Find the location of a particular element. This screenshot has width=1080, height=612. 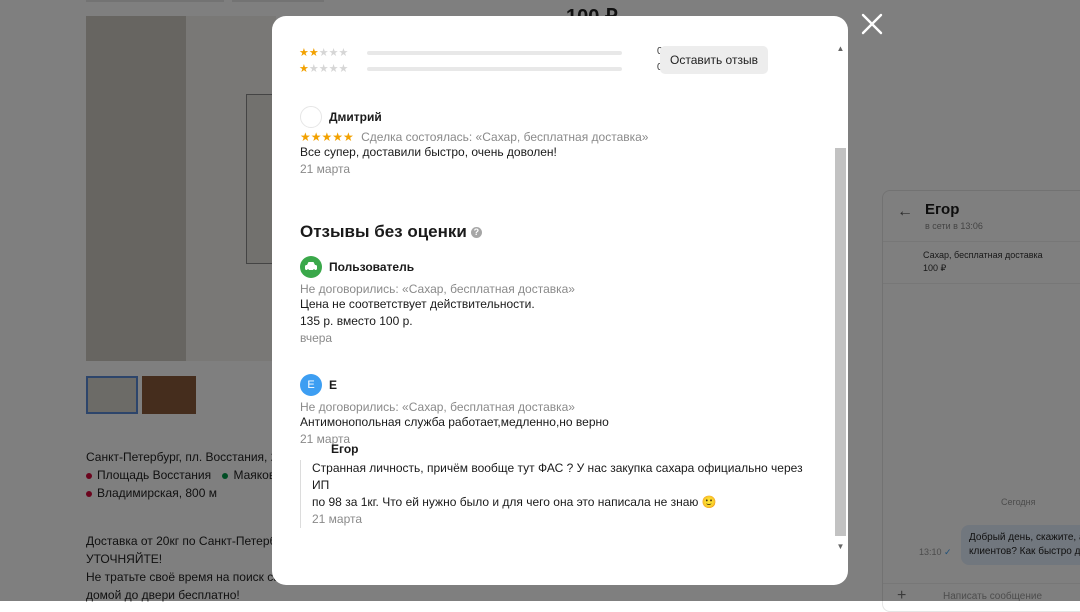

rating-row-2-stars: ★★★★★ 0 is located at coordinates (481, 53).